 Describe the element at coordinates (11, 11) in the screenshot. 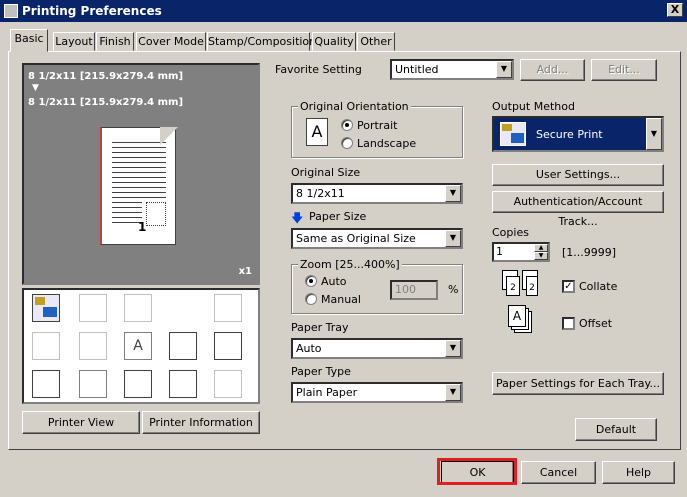

I see `printer-icon` at that location.